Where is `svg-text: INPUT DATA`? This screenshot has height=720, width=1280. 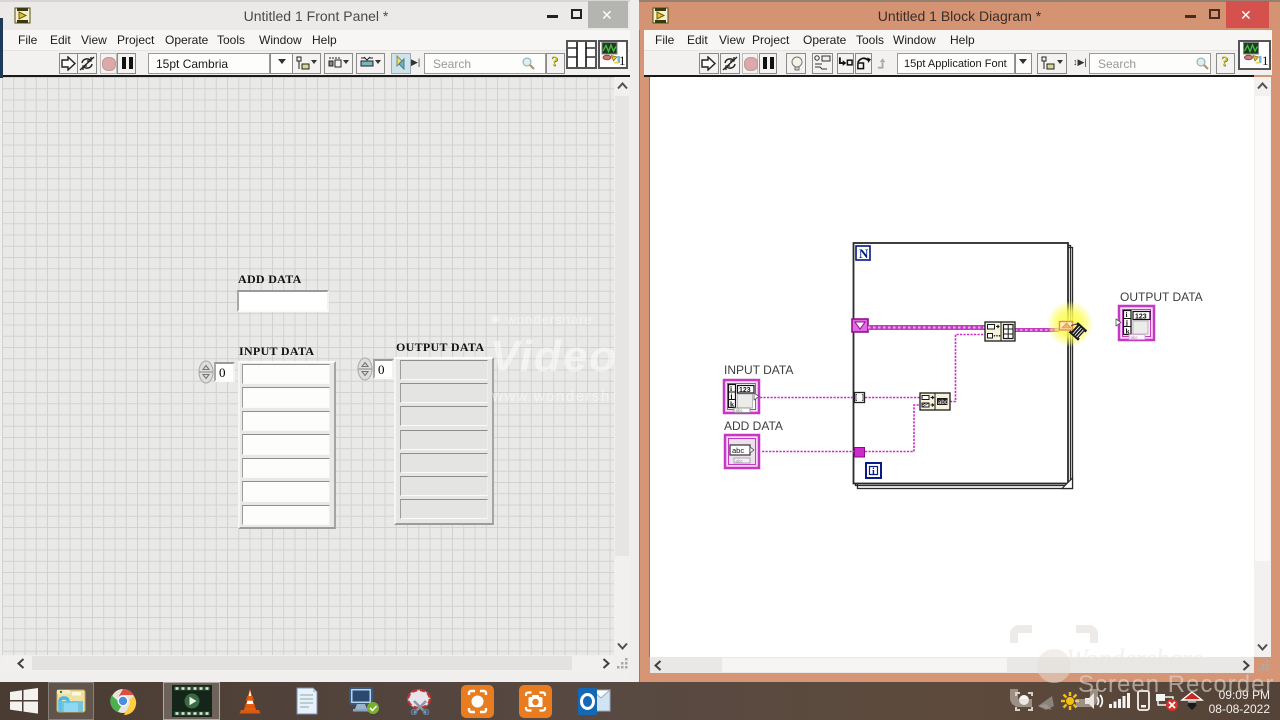
svg-text: INPUT DATA is located at coordinates (758, 370).